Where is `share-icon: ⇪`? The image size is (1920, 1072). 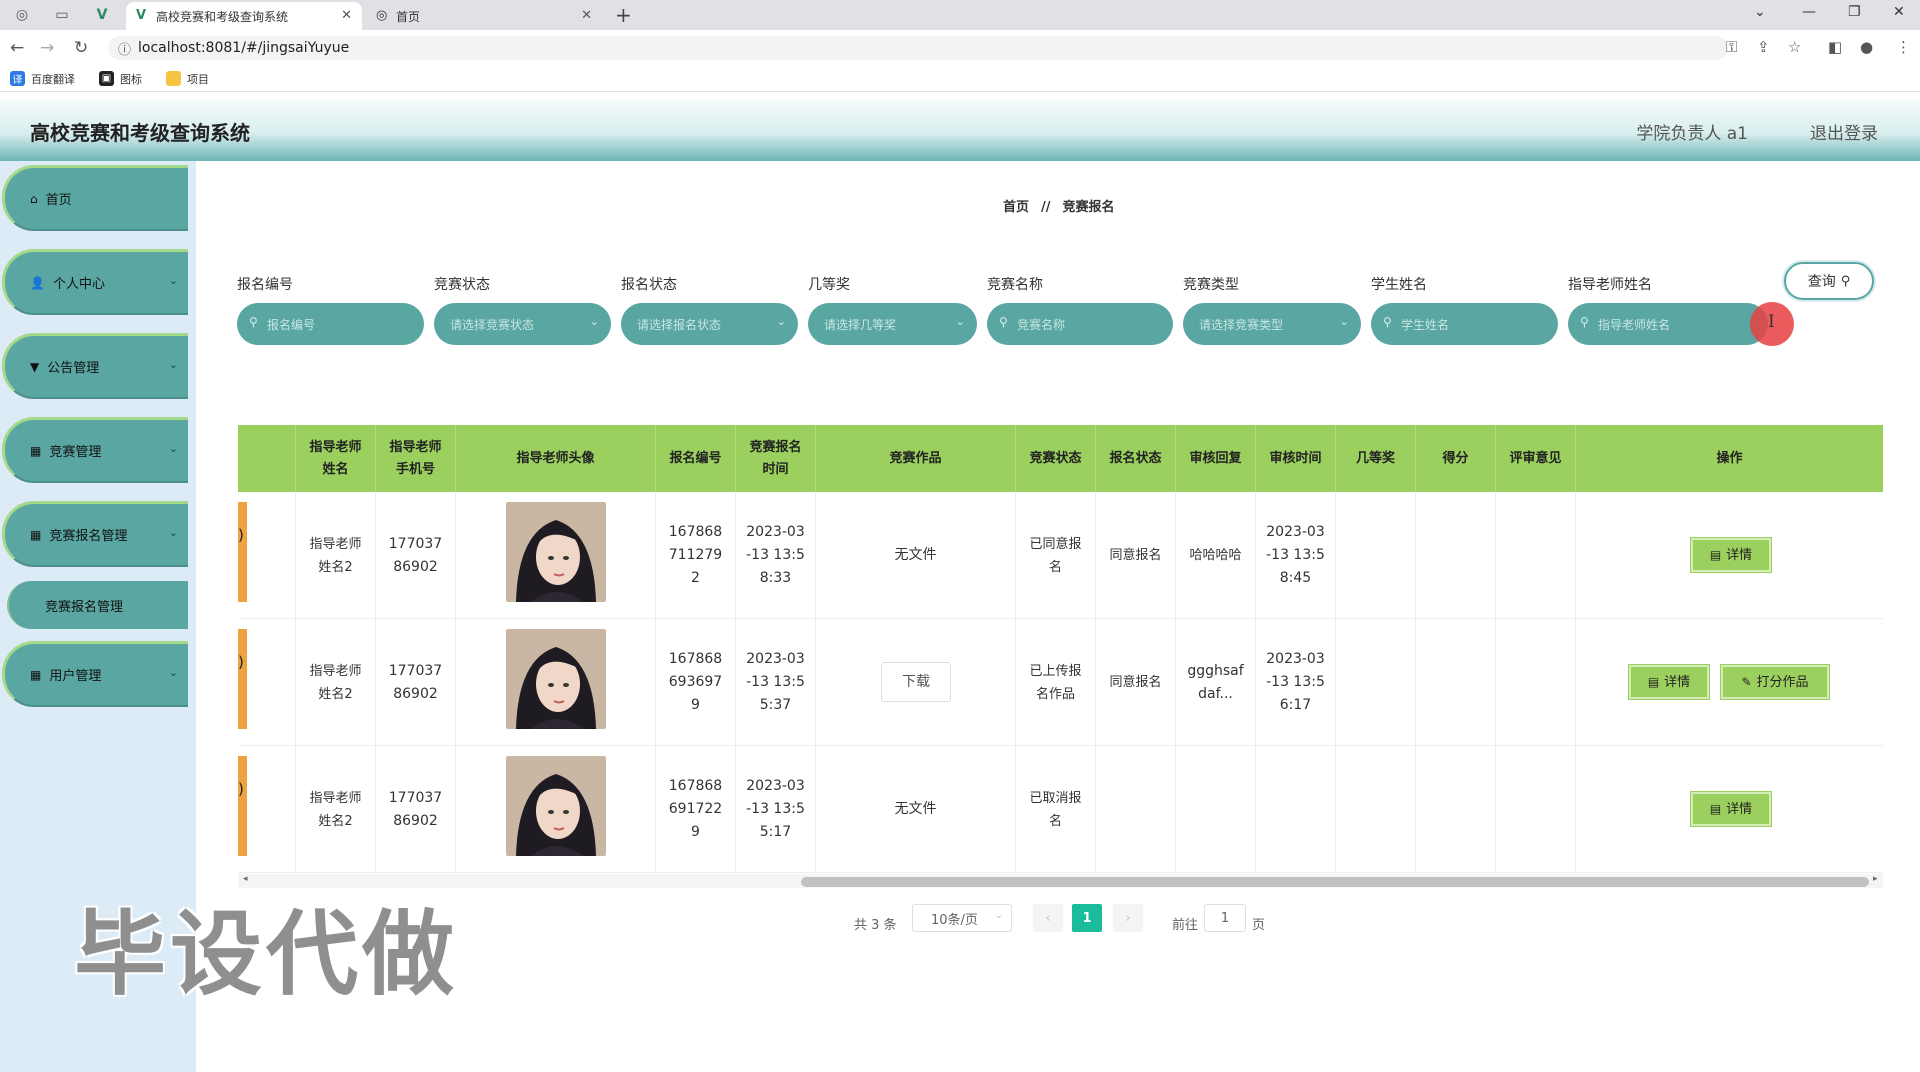 share-icon: ⇪ is located at coordinates (1763, 47).